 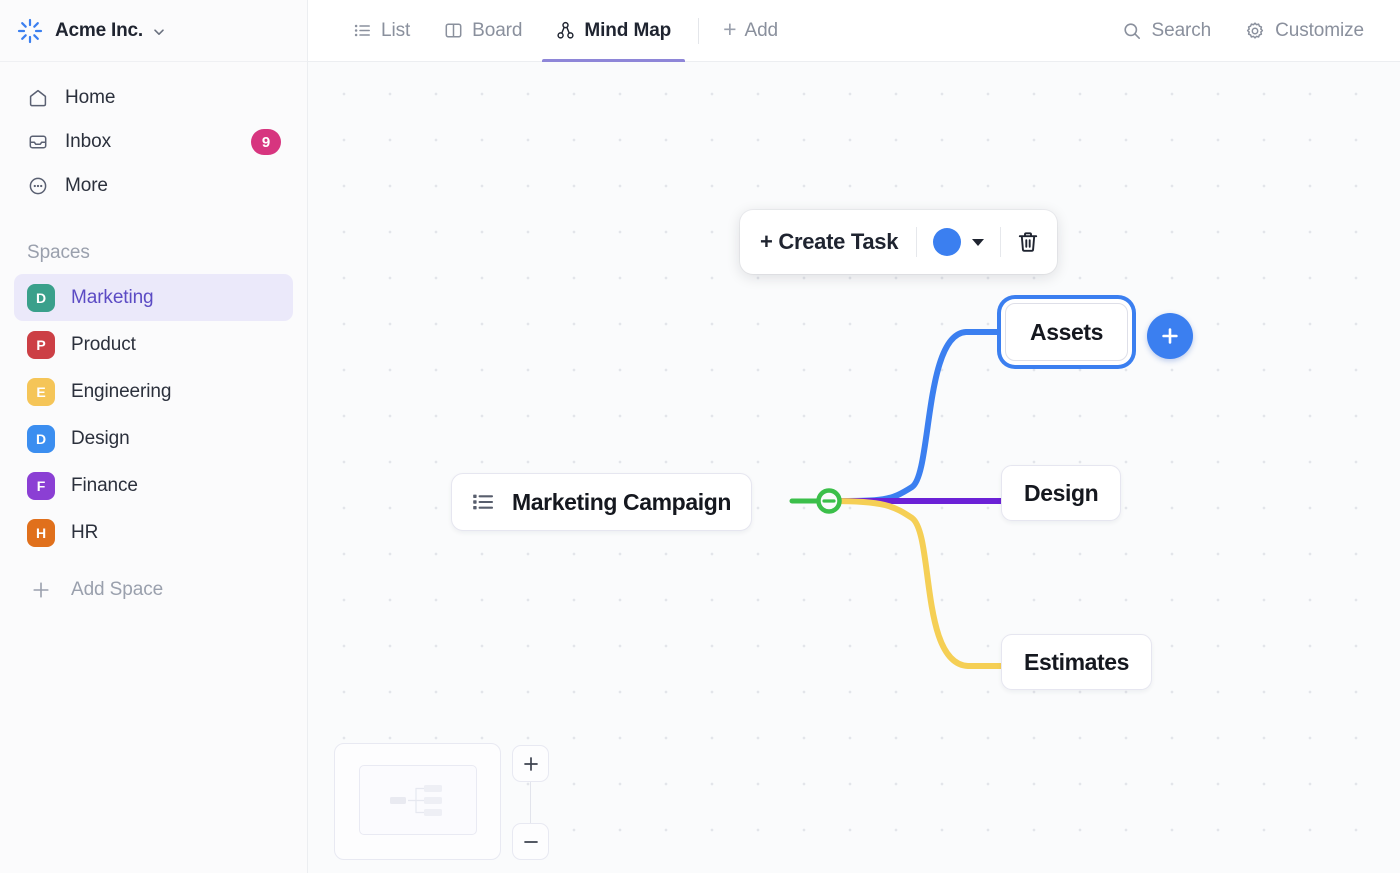 I want to click on mindmap-node-label: Estimates, so click(x=1077, y=661).